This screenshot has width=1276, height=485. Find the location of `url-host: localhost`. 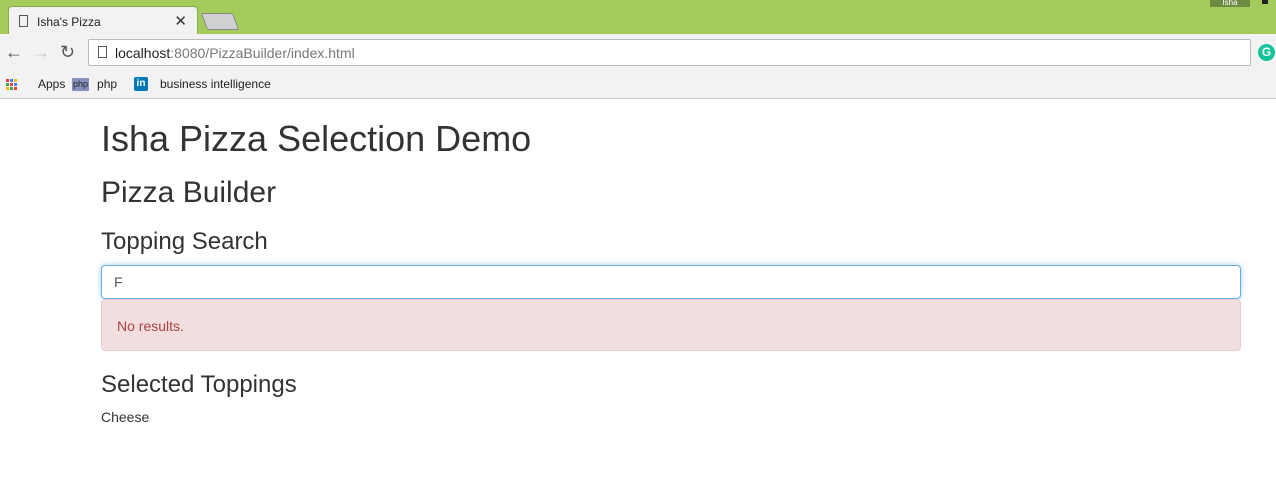

url-host: localhost is located at coordinates (143, 53).